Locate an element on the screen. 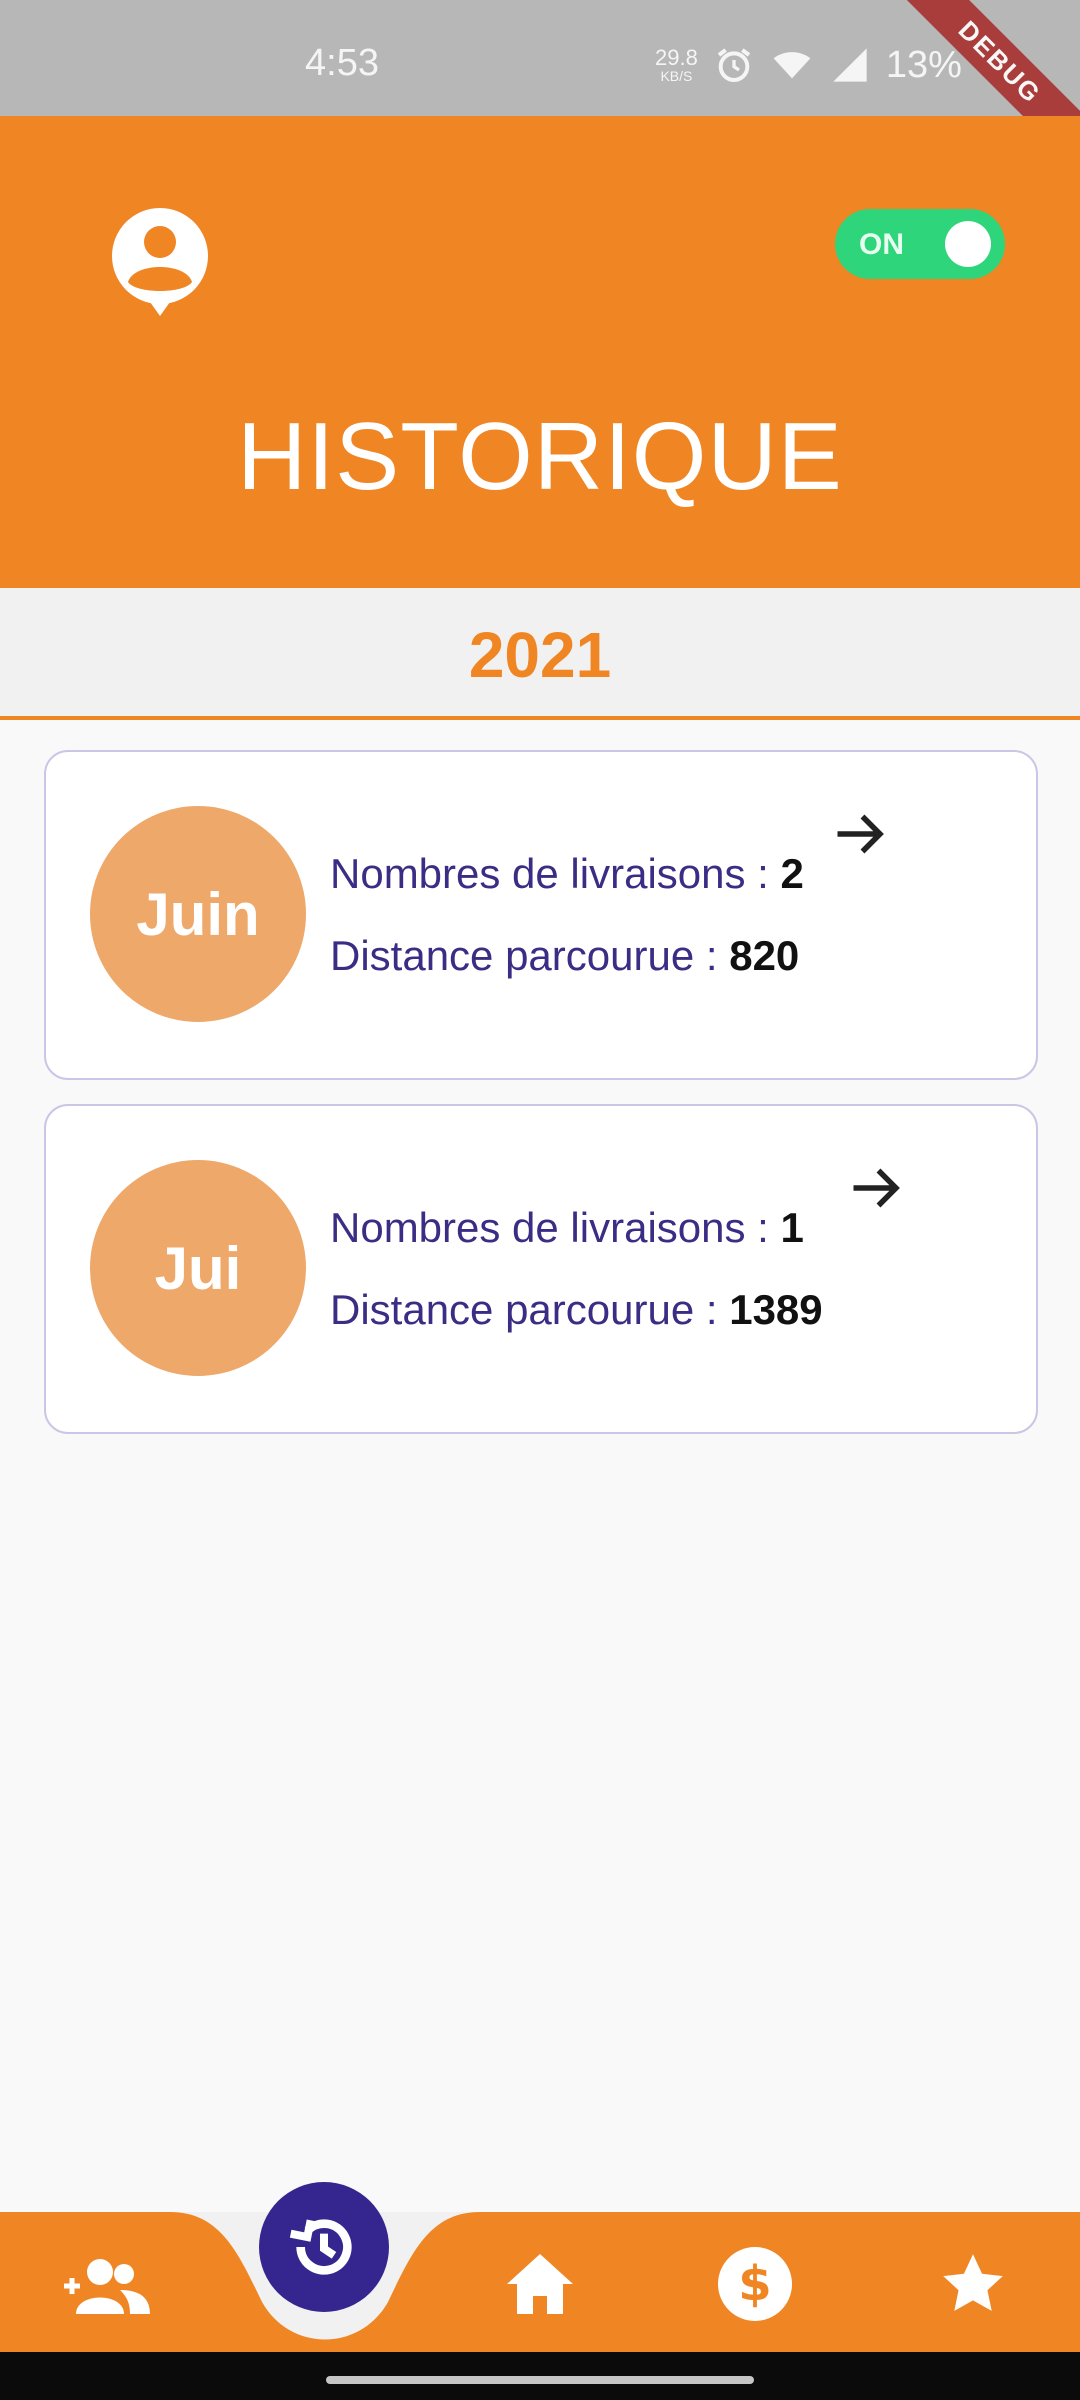  toggle-label: ON is located at coordinates (881, 244).